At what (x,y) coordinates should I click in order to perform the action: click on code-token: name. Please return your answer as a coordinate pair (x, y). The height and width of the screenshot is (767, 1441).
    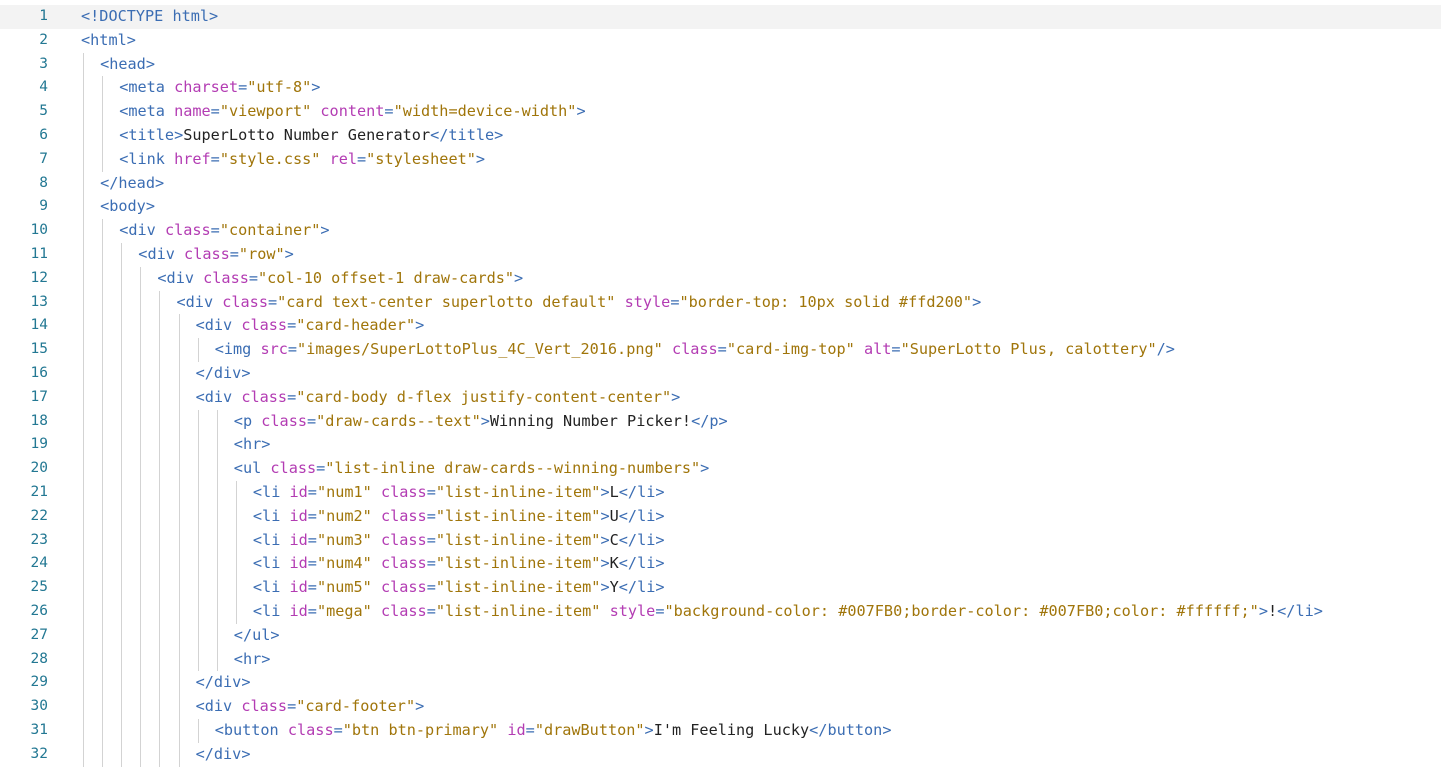
    Looking at the image, I should click on (192, 111).